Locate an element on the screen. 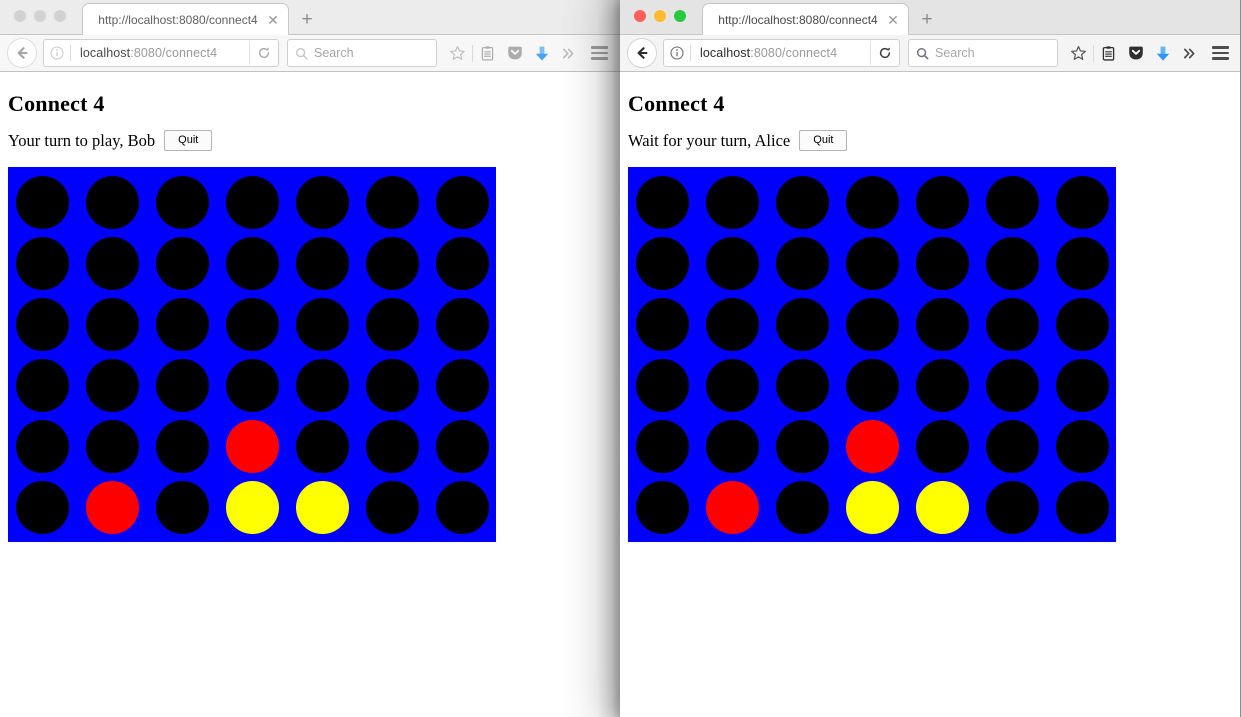  url-bar: localhost:8080/connect4 is located at coordinates (161, 53).